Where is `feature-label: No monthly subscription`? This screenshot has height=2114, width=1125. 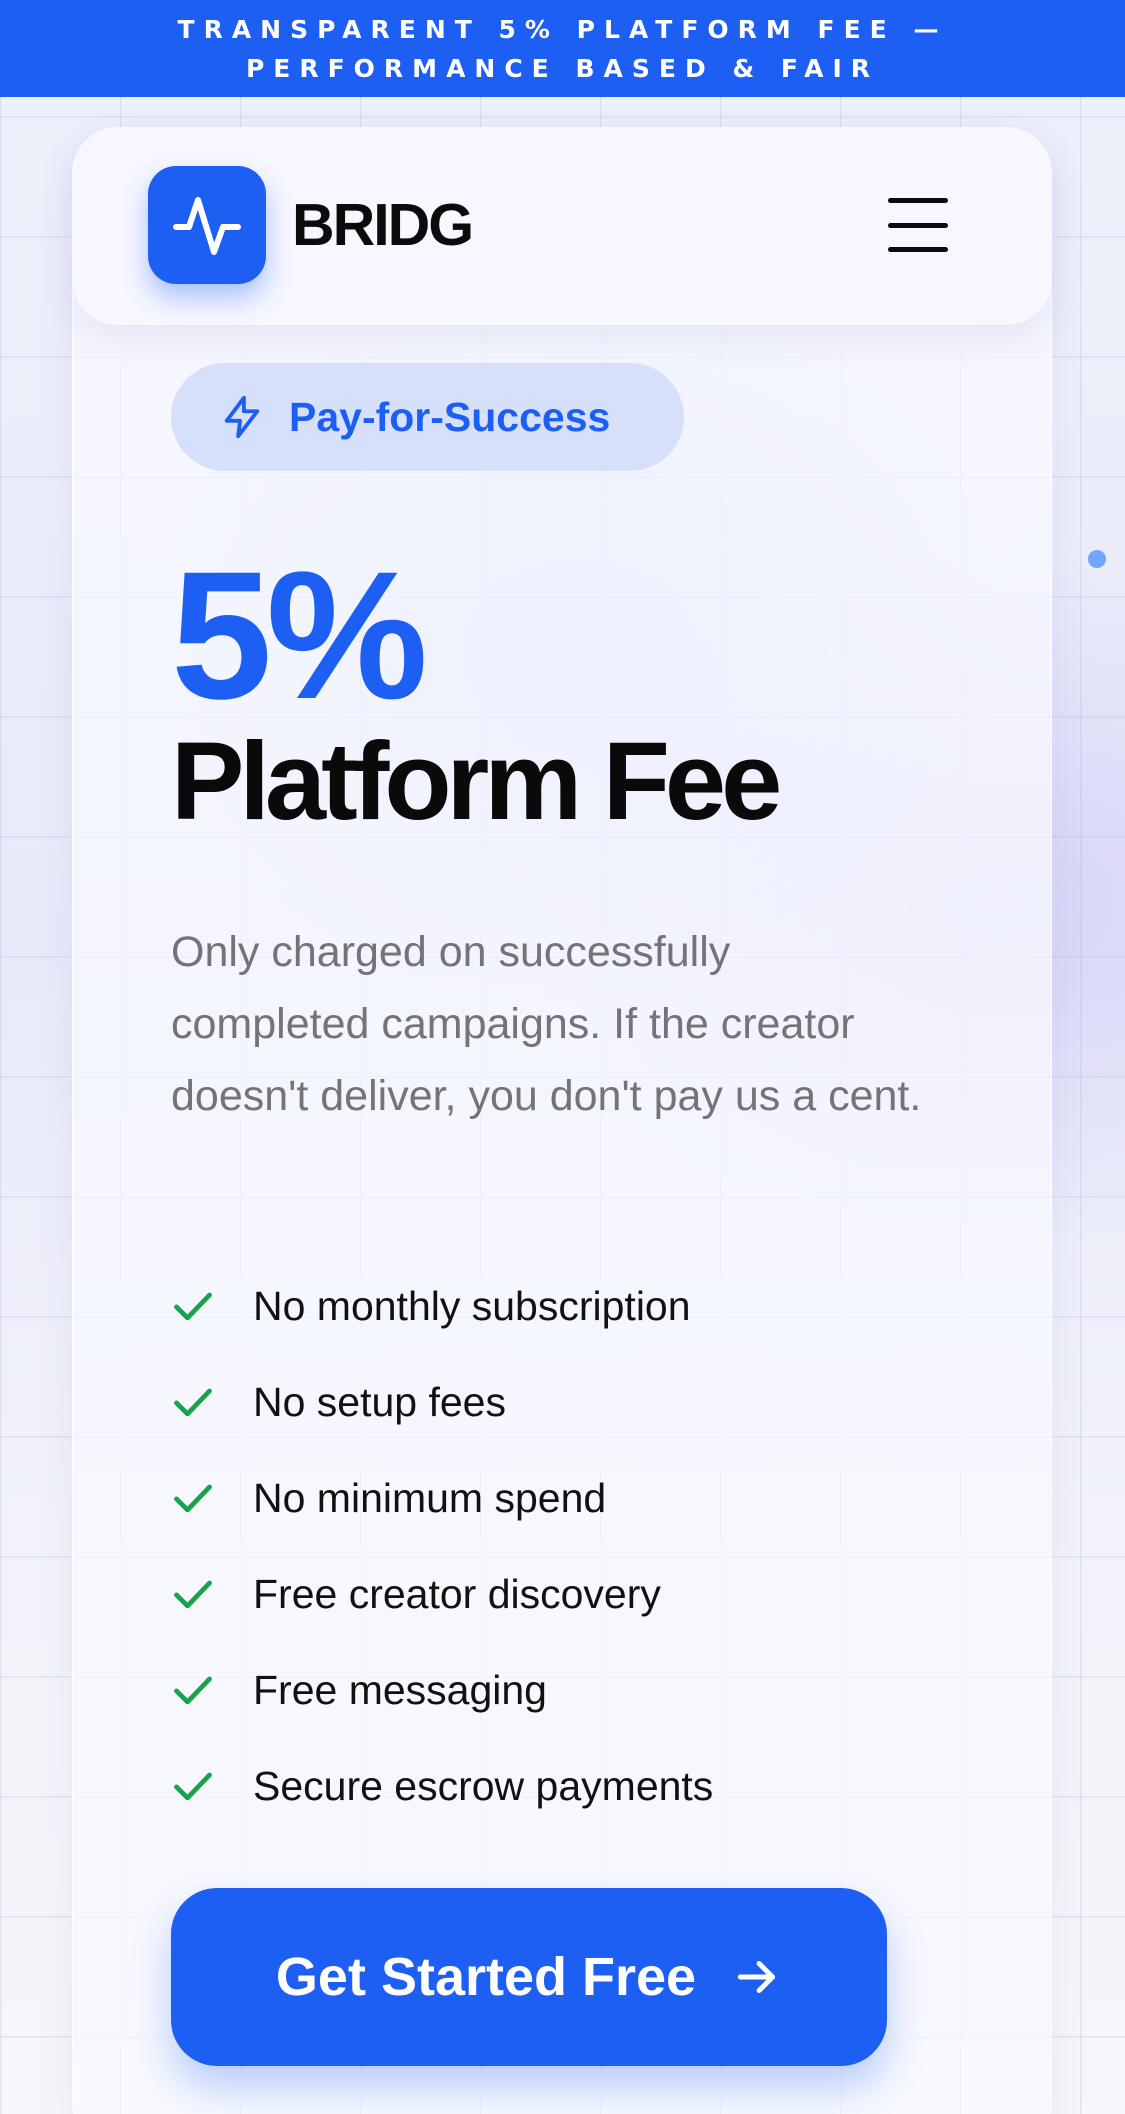 feature-label: No monthly subscription is located at coordinates (472, 1305).